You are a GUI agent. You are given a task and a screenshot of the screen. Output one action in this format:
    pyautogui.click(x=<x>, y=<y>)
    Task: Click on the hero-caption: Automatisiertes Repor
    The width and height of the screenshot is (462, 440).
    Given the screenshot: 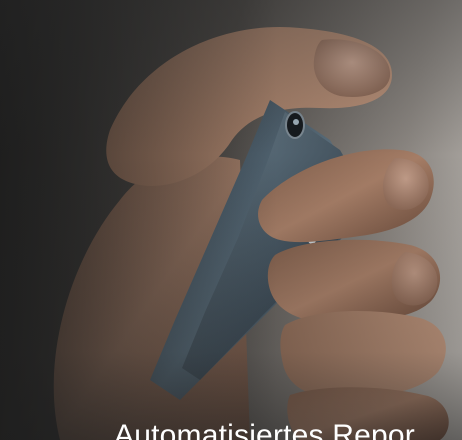 What is the action you would take?
    pyautogui.click(x=264, y=429)
    